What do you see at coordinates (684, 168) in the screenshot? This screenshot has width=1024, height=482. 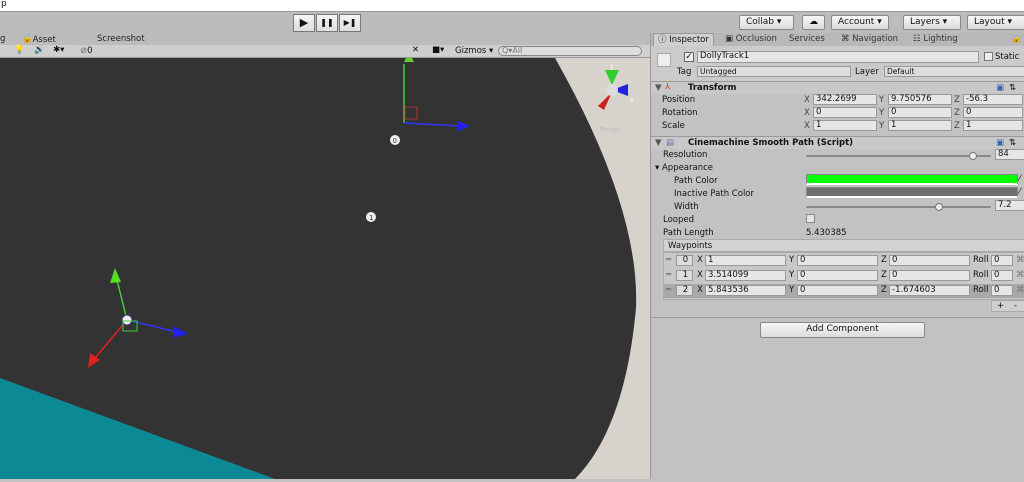 I see `appearance-foldout: ▾ Appearance` at bounding box center [684, 168].